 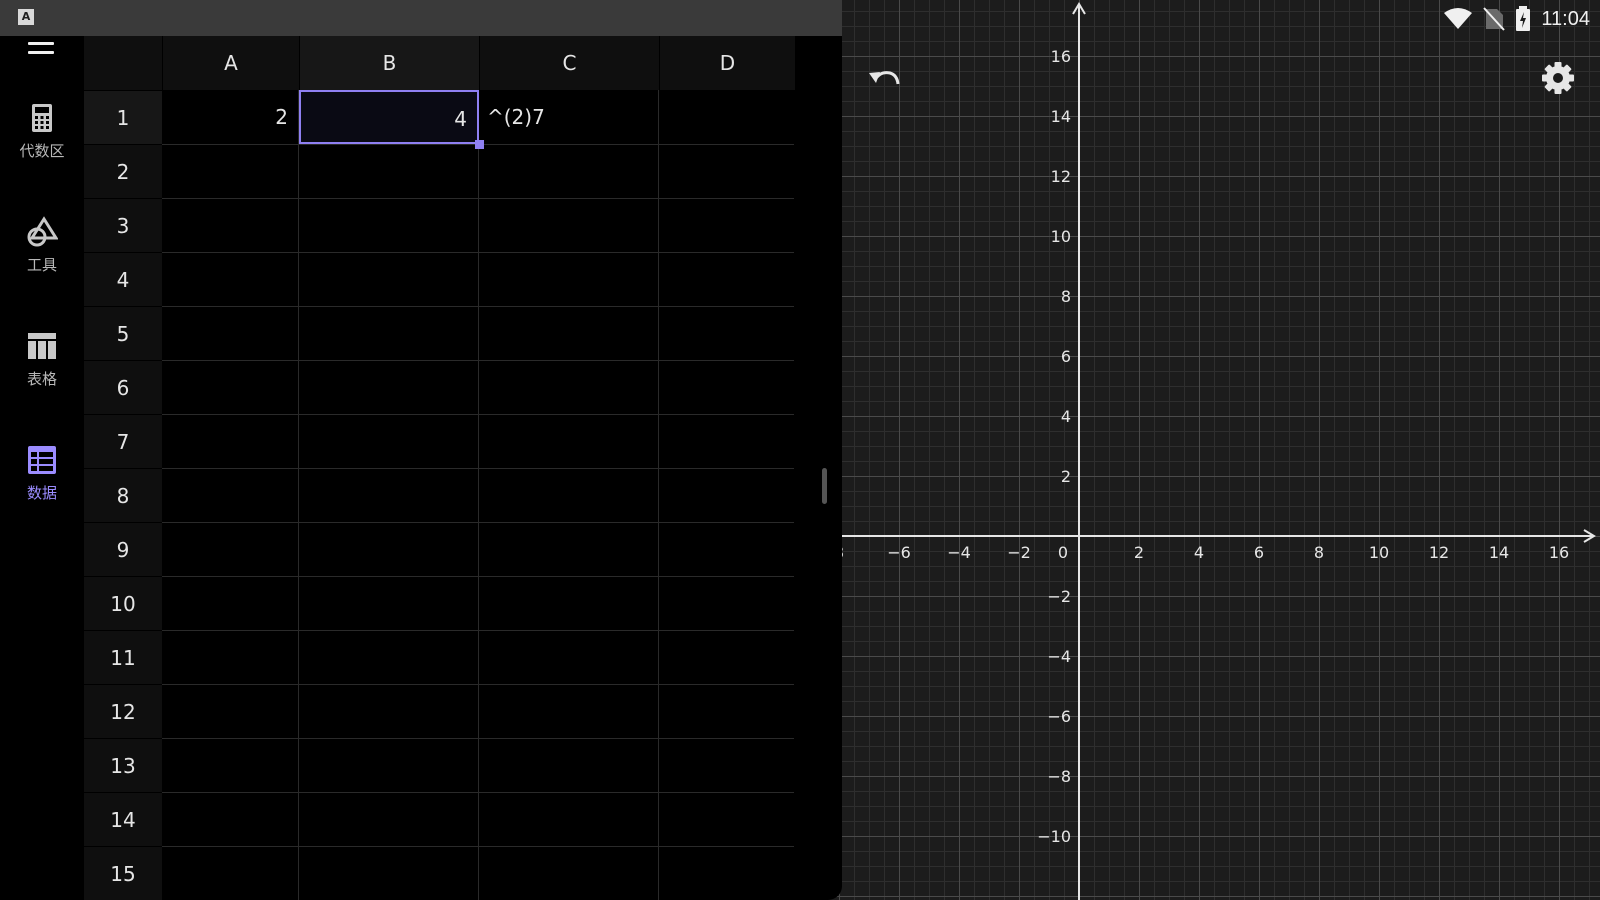 What do you see at coordinates (1059, 776) in the screenshot?
I see `y-axis-tick-label: −8` at bounding box center [1059, 776].